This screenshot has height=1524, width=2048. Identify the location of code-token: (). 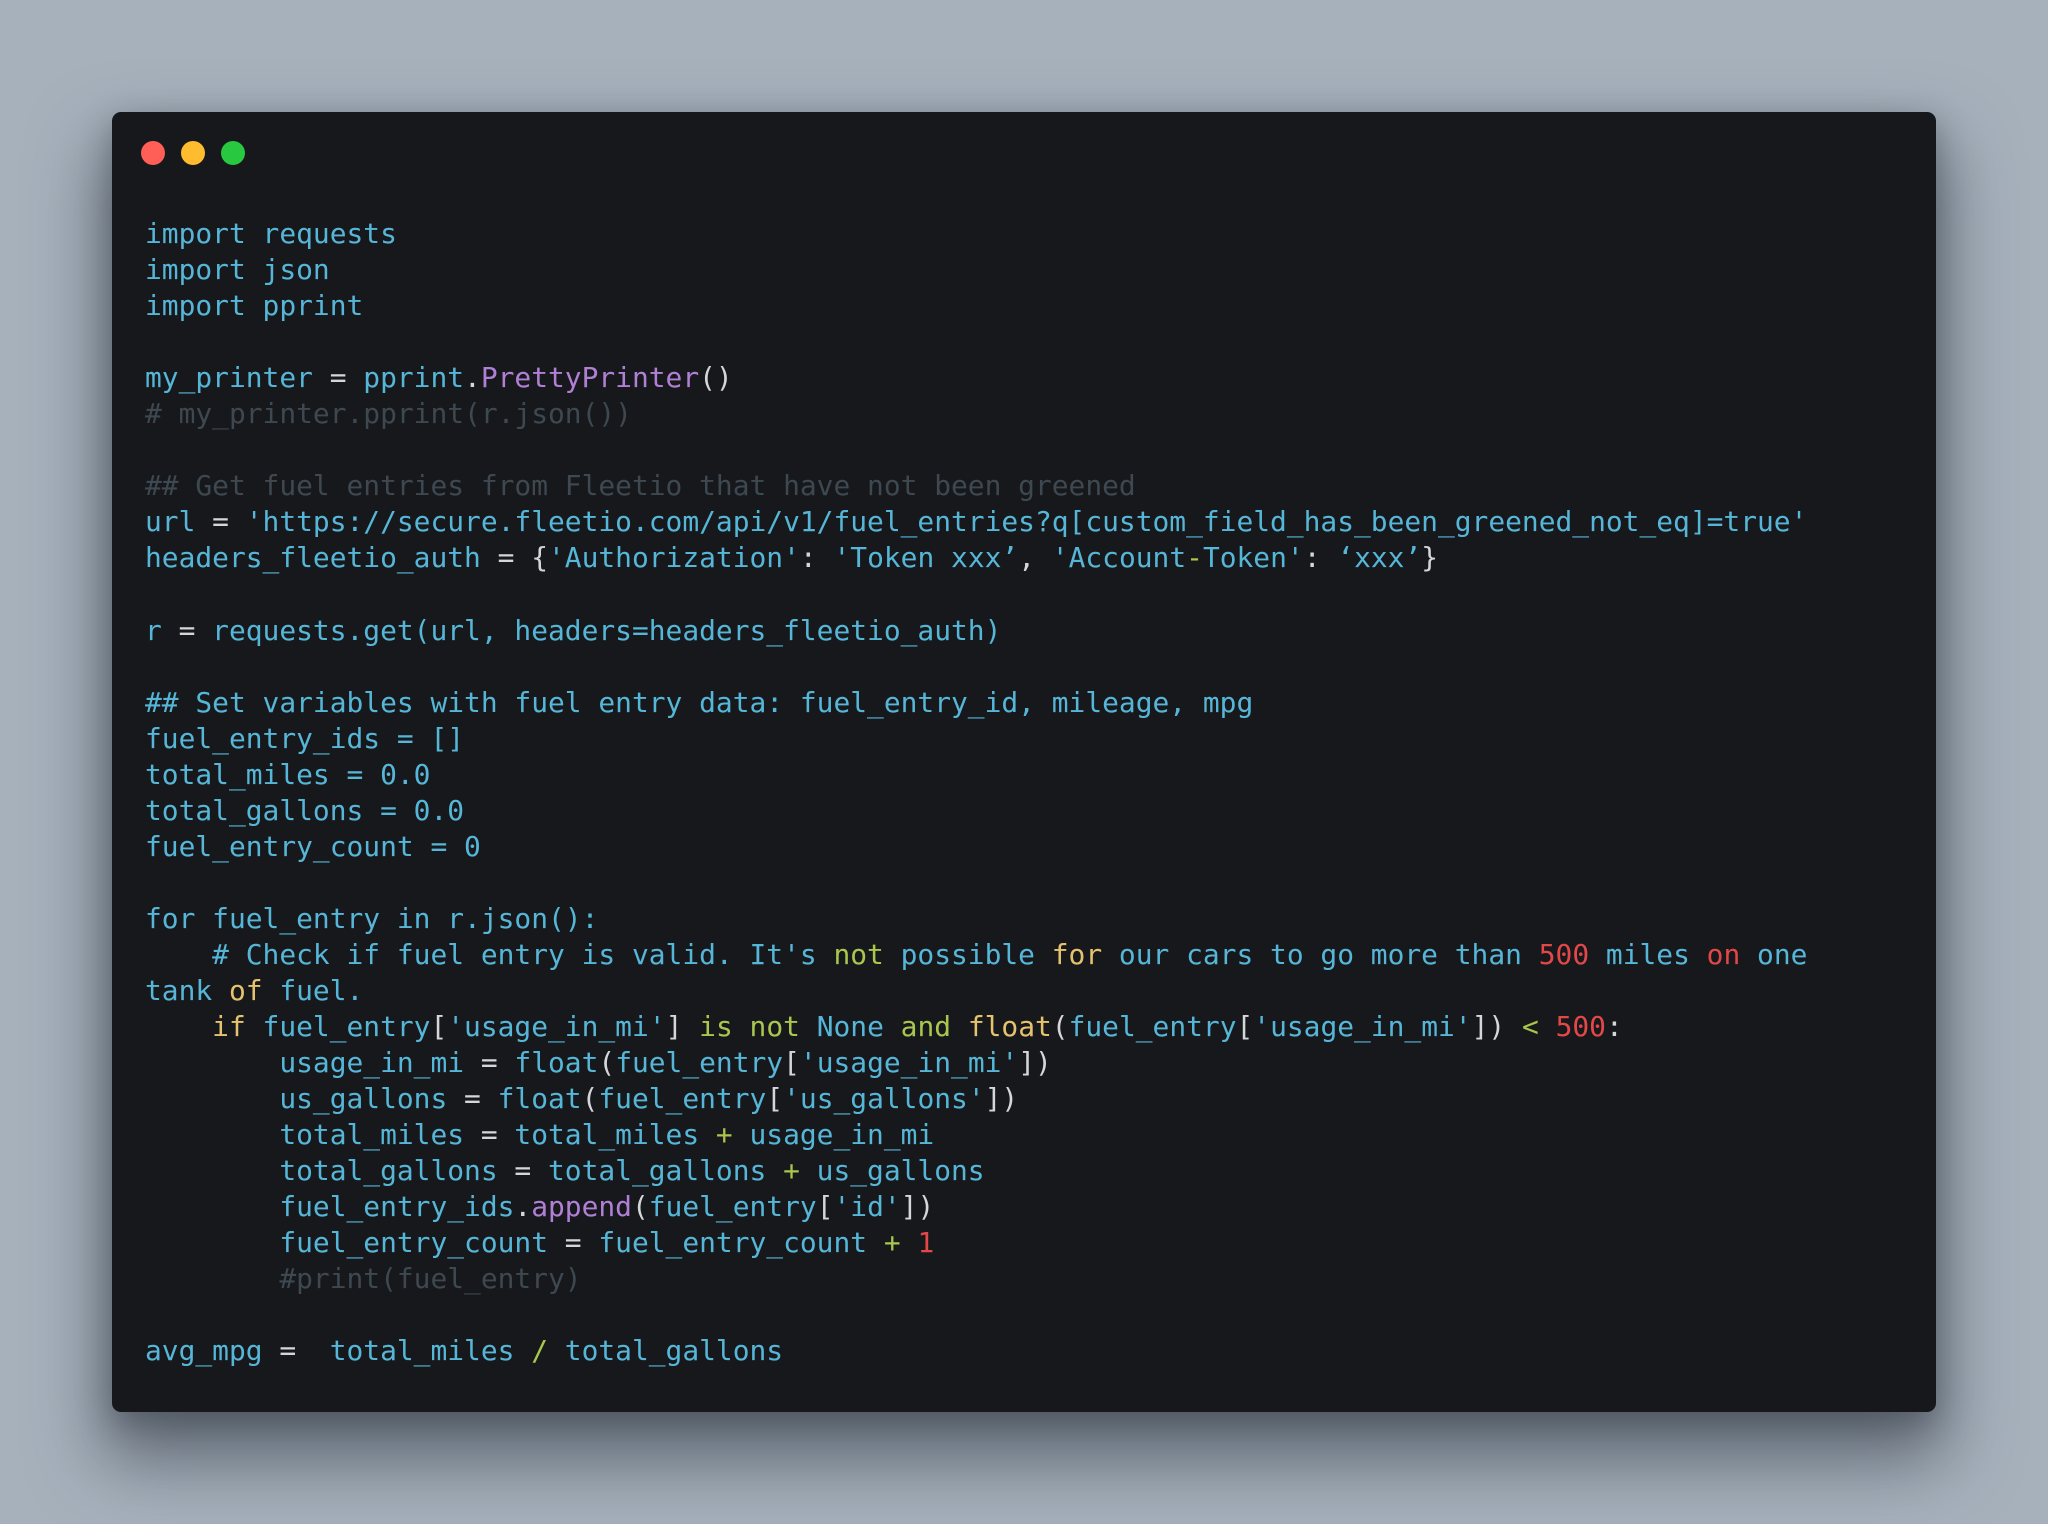
(716, 378).